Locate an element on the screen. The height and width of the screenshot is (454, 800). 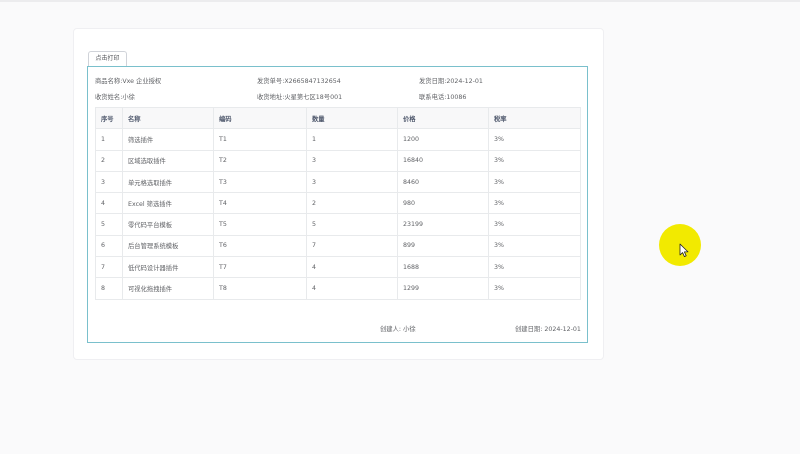
info-receiver-name: 收货姓名:小徐 is located at coordinates (115, 96).